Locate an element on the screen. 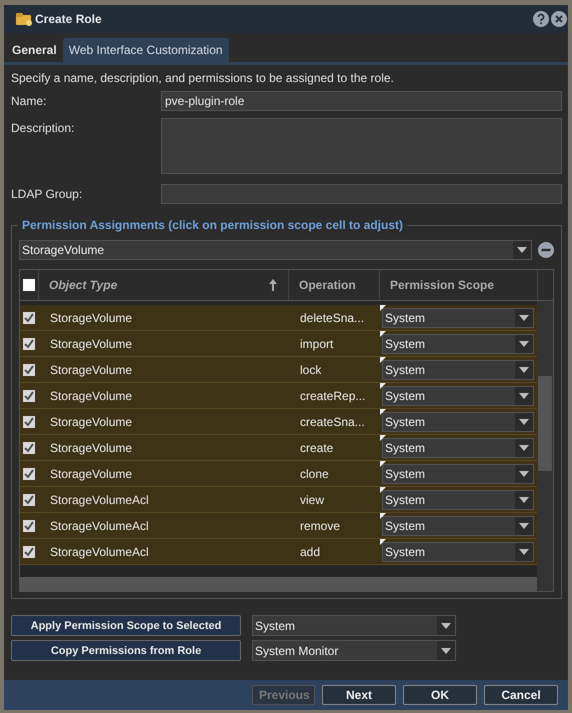  object-type-dropdown: StorageVolume is located at coordinates (275, 250).